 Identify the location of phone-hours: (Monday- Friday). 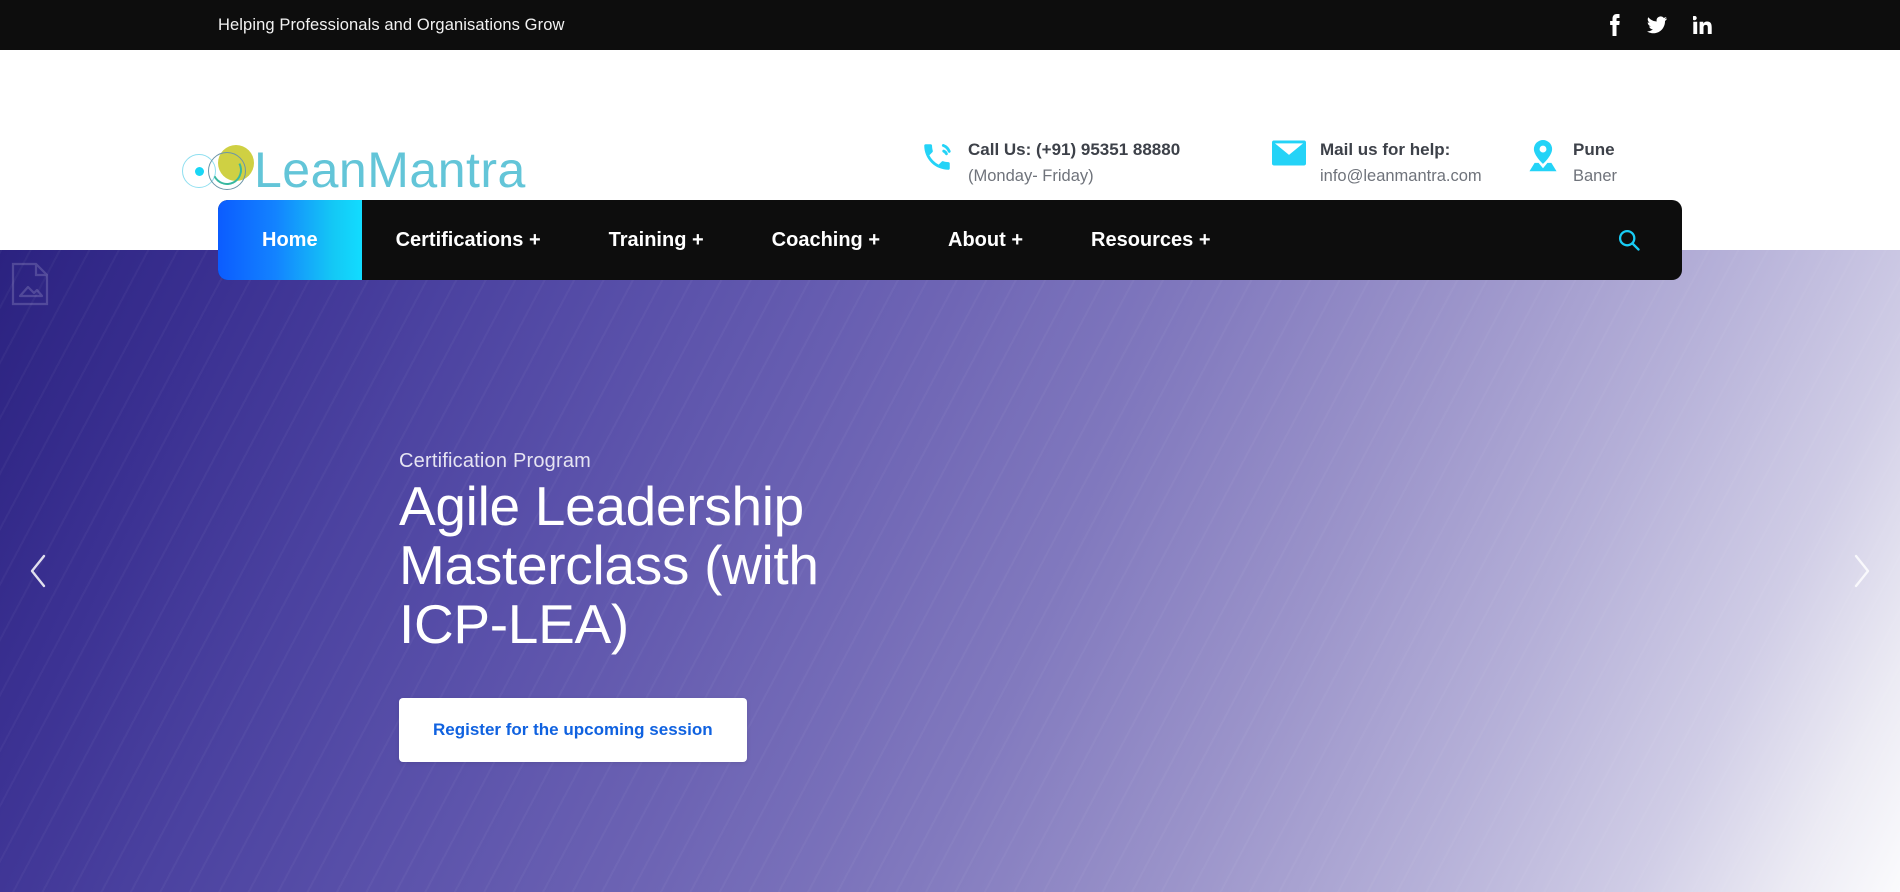
(1031, 175).